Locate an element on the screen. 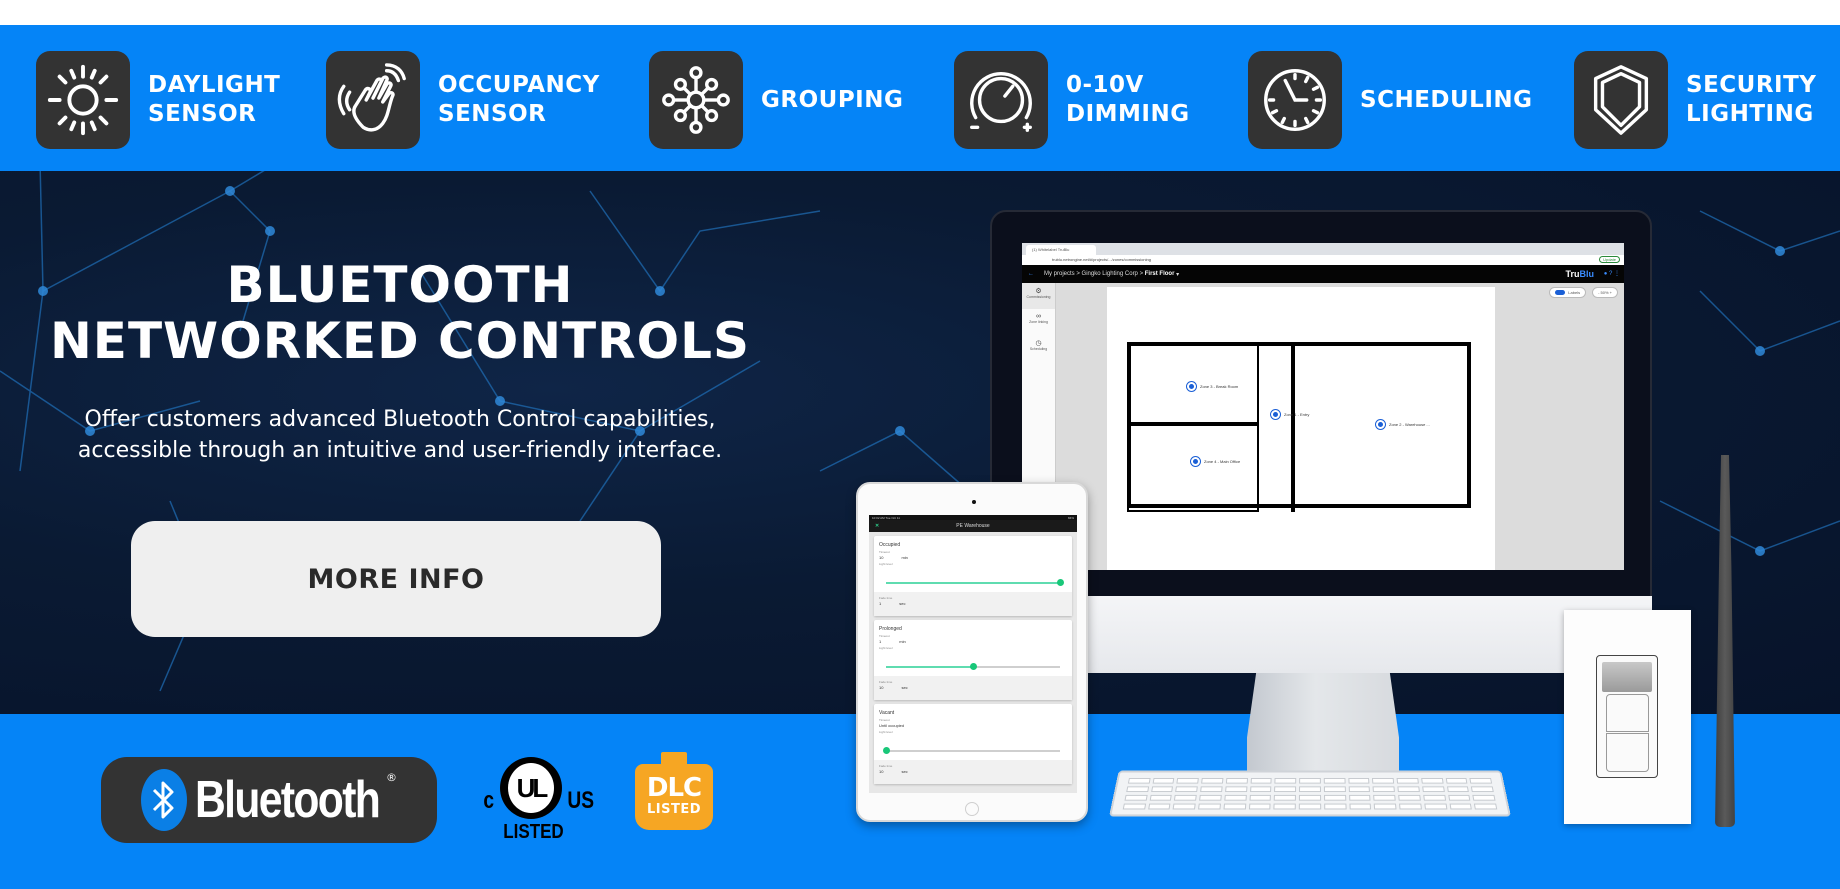 This screenshot has height=889, width=1840. card-title: Prolonged is located at coordinates (890, 629).